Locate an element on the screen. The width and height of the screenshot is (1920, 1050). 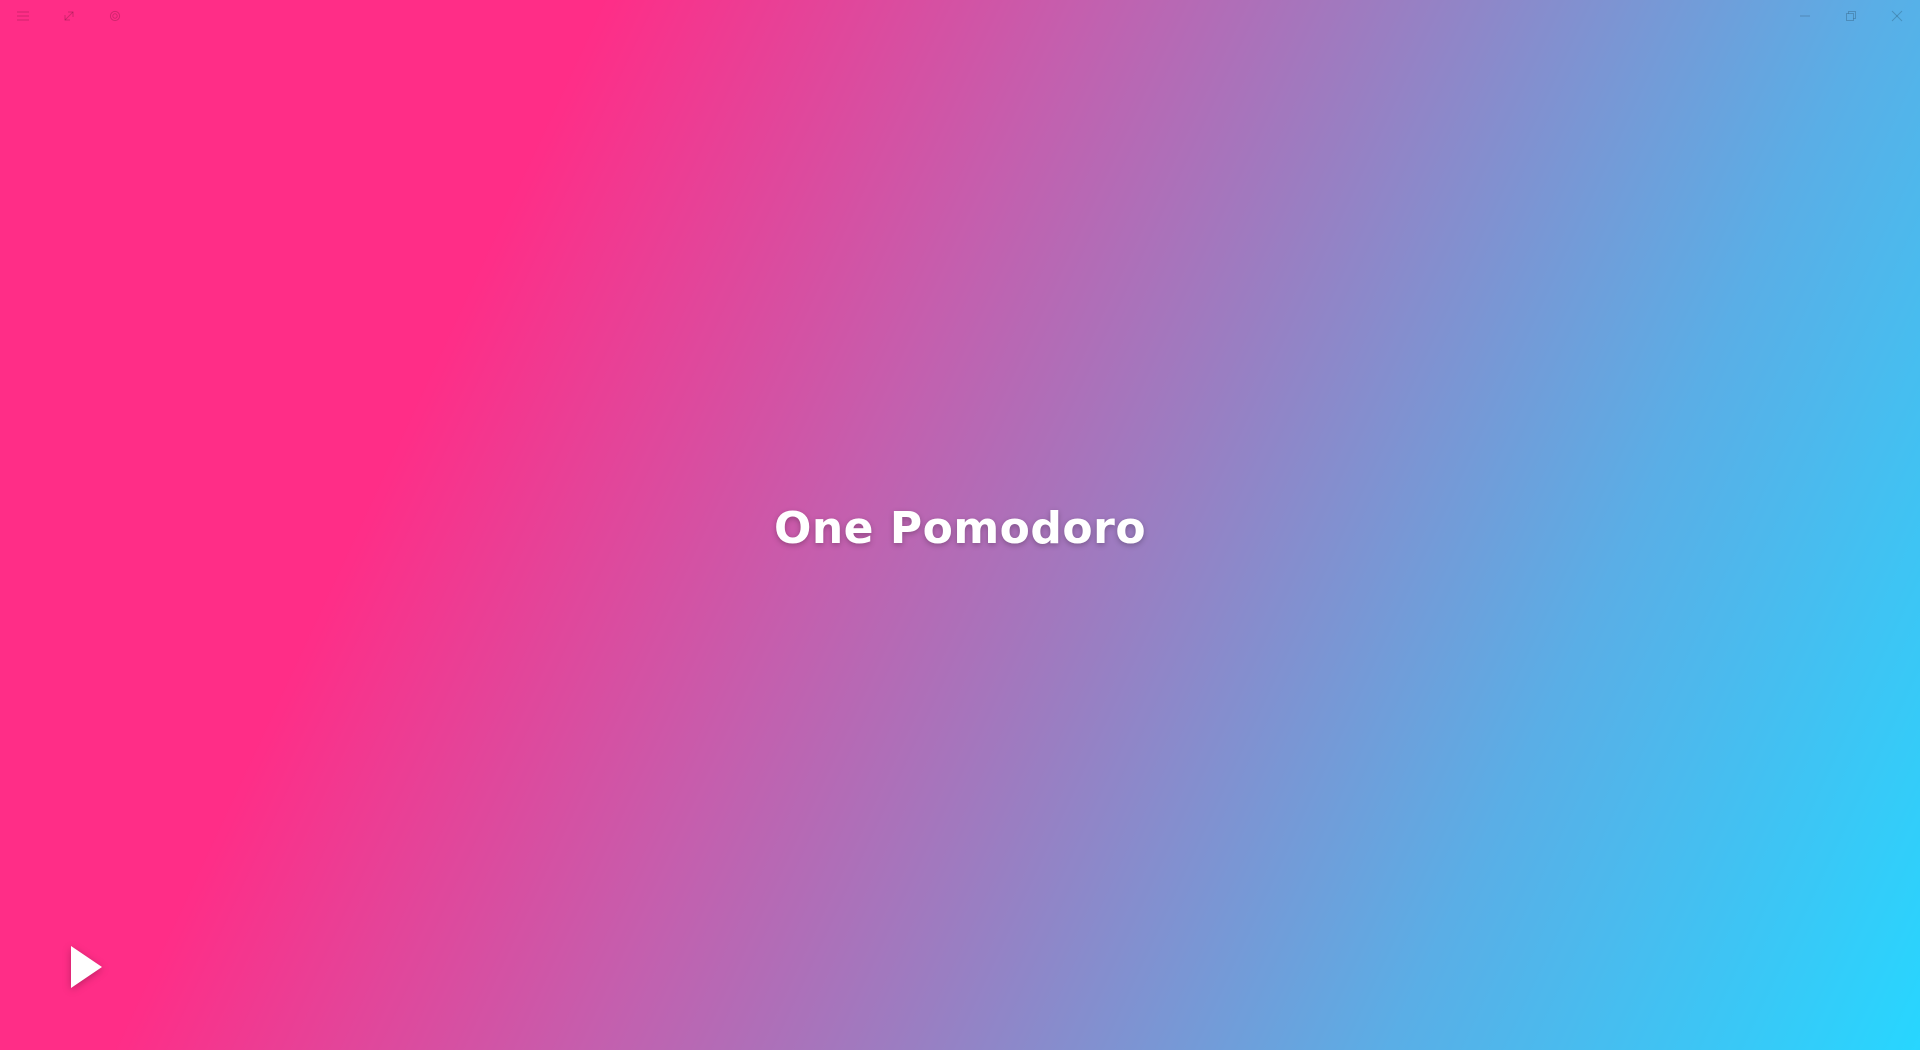
close-icon is located at coordinates (1897, 16).